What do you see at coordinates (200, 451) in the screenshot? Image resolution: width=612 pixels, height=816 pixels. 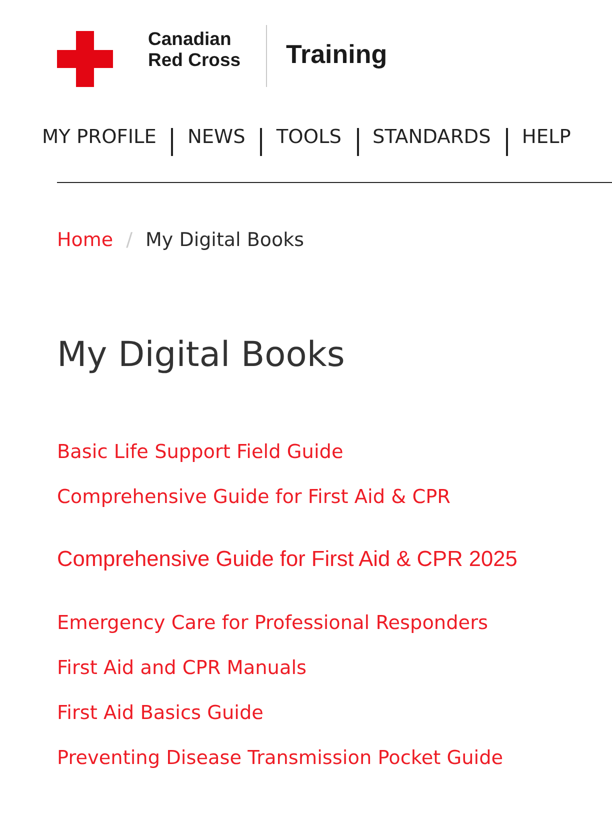 I see `book-link: Basic Life Support Field Guide` at bounding box center [200, 451].